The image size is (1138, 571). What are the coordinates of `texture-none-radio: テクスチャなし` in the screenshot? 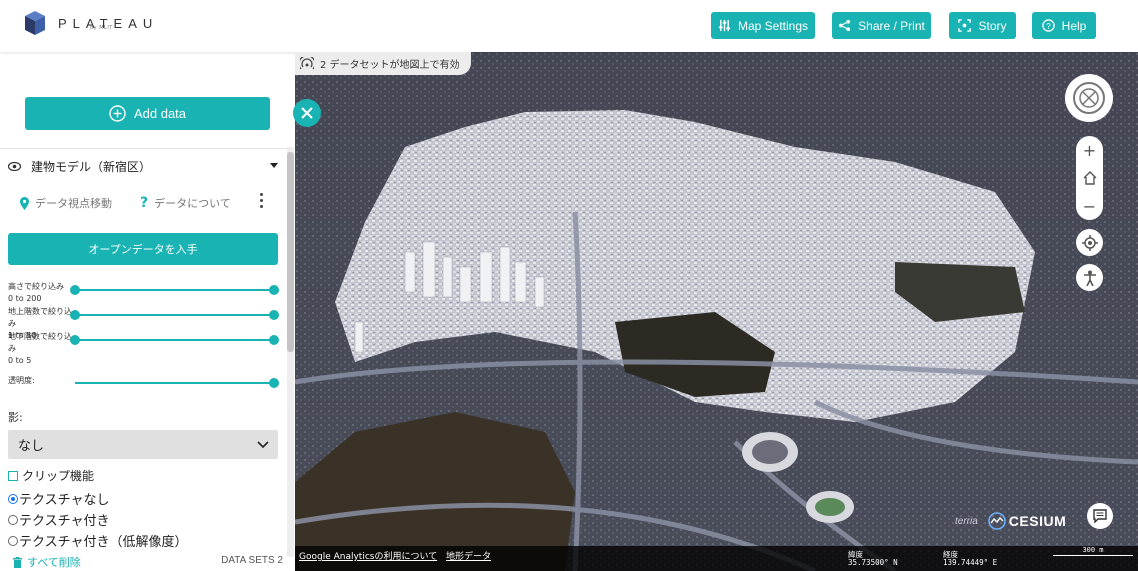 It's located at (58, 498).